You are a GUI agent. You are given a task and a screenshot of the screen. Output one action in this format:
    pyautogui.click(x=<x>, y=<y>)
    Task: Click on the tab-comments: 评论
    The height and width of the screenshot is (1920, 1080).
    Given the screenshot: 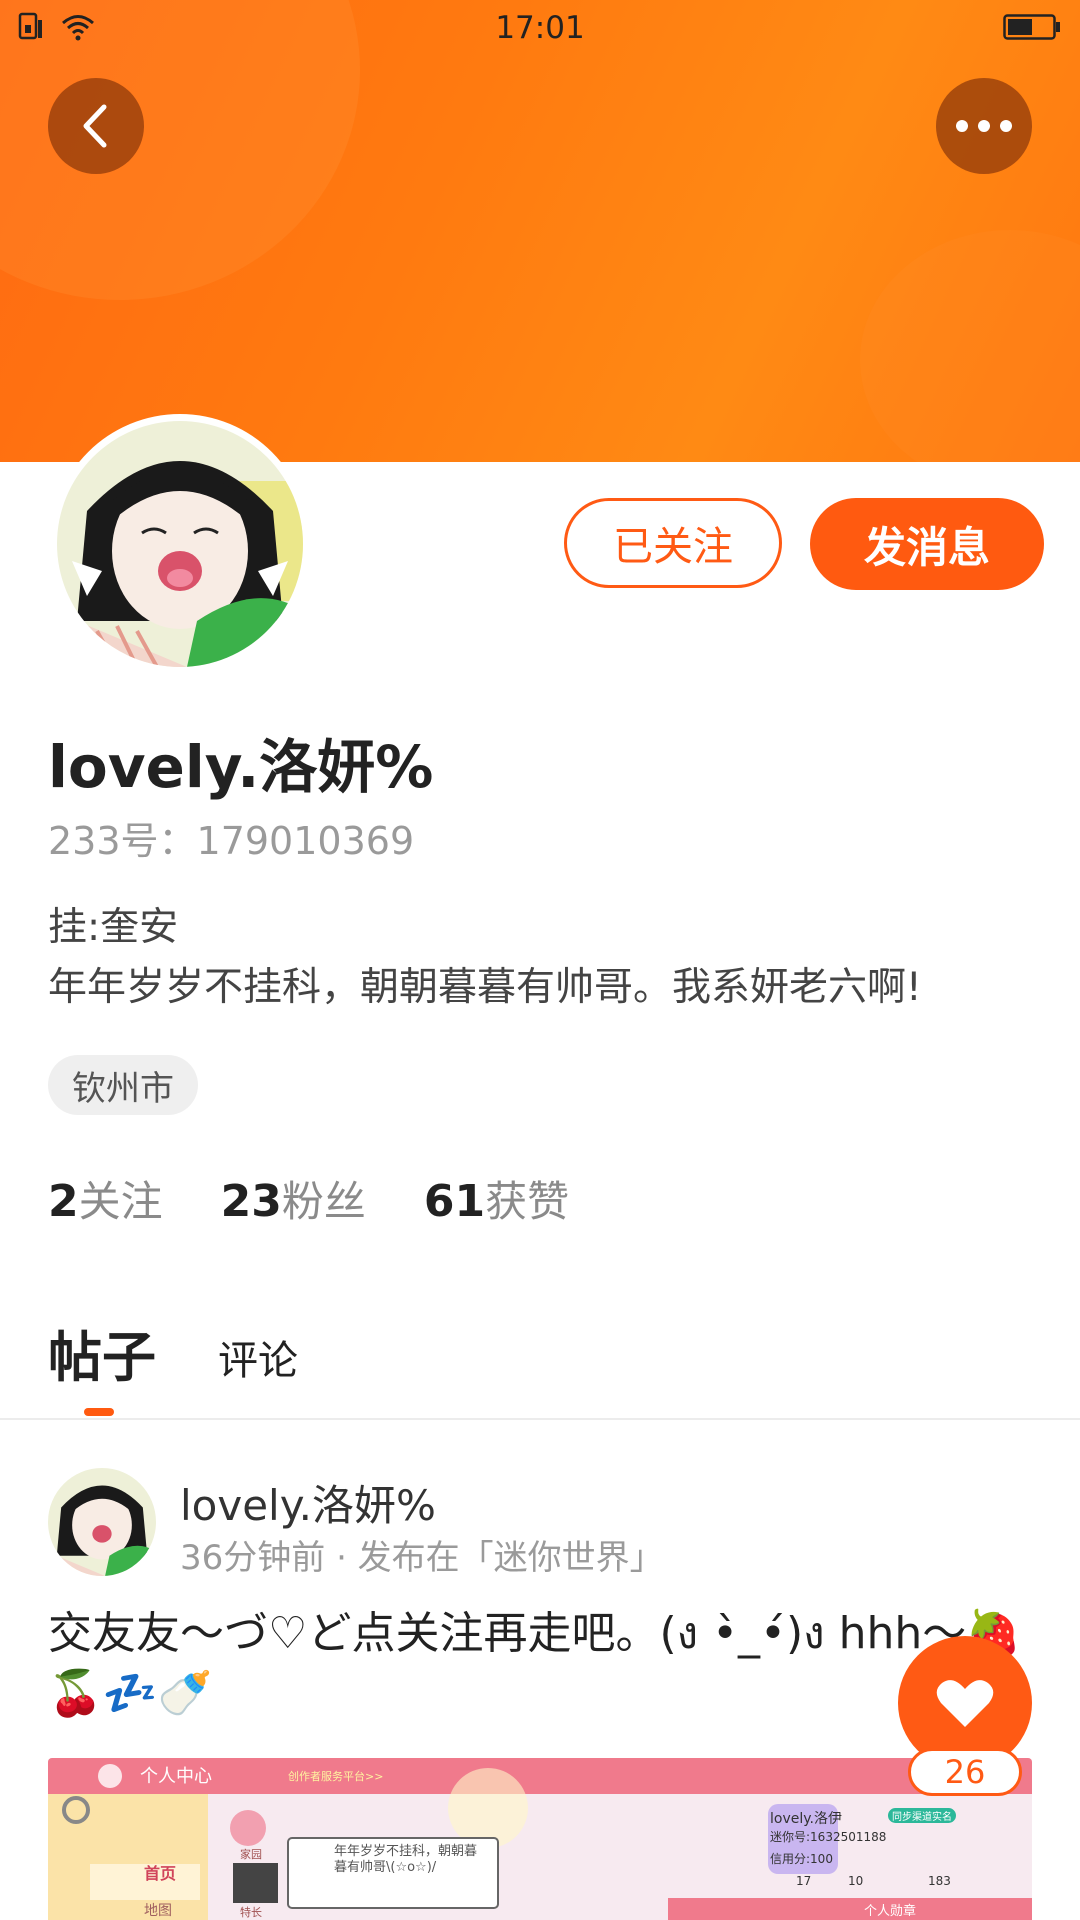 What is the action you would take?
    pyautogui.click(x=258, y=1357)
    